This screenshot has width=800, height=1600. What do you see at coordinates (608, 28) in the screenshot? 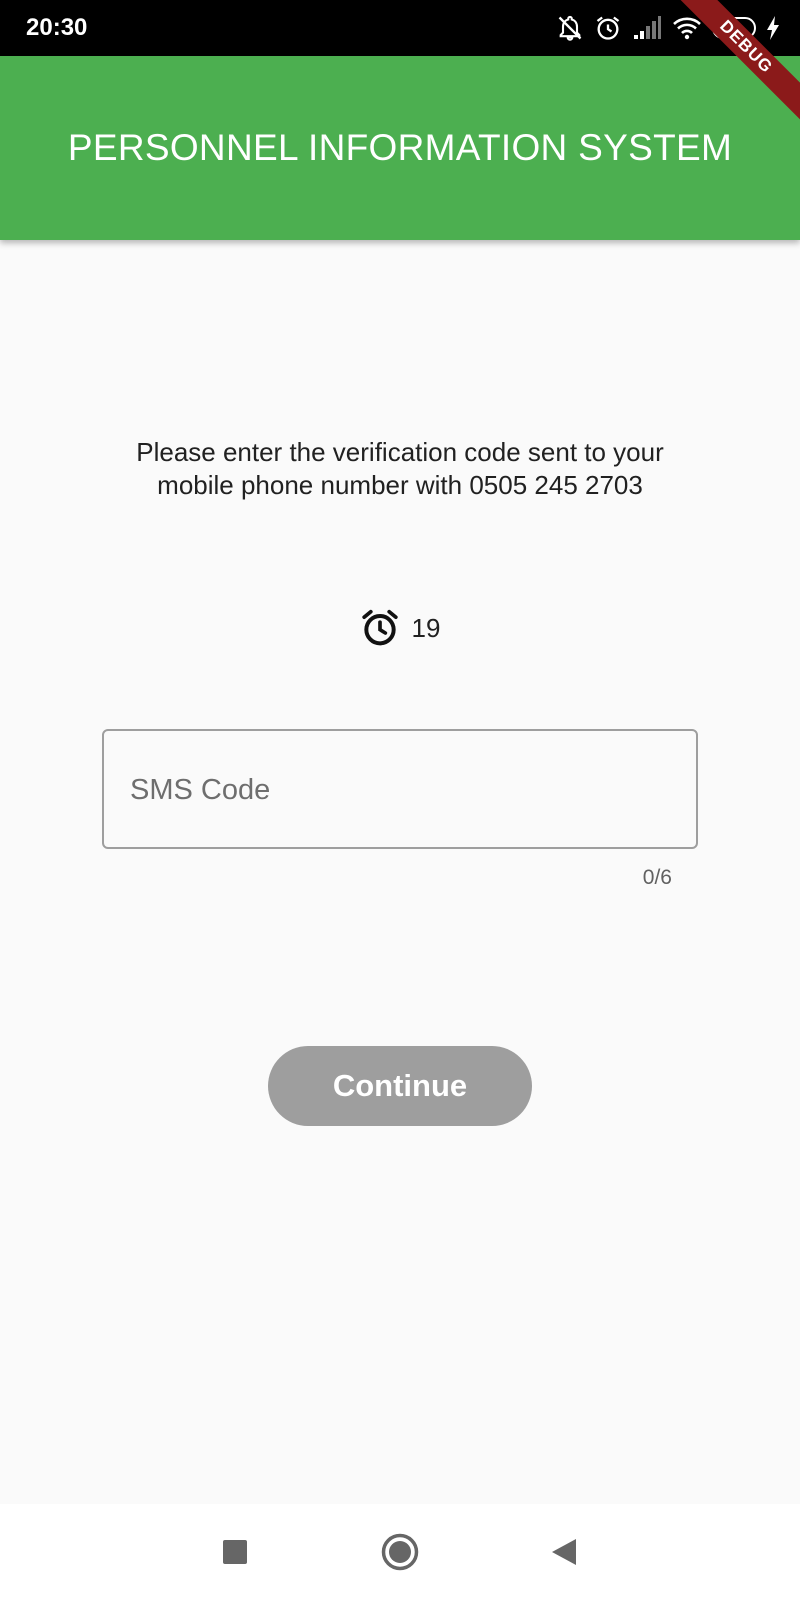
I see `alarm-icon` at bounding box center [608, 28].